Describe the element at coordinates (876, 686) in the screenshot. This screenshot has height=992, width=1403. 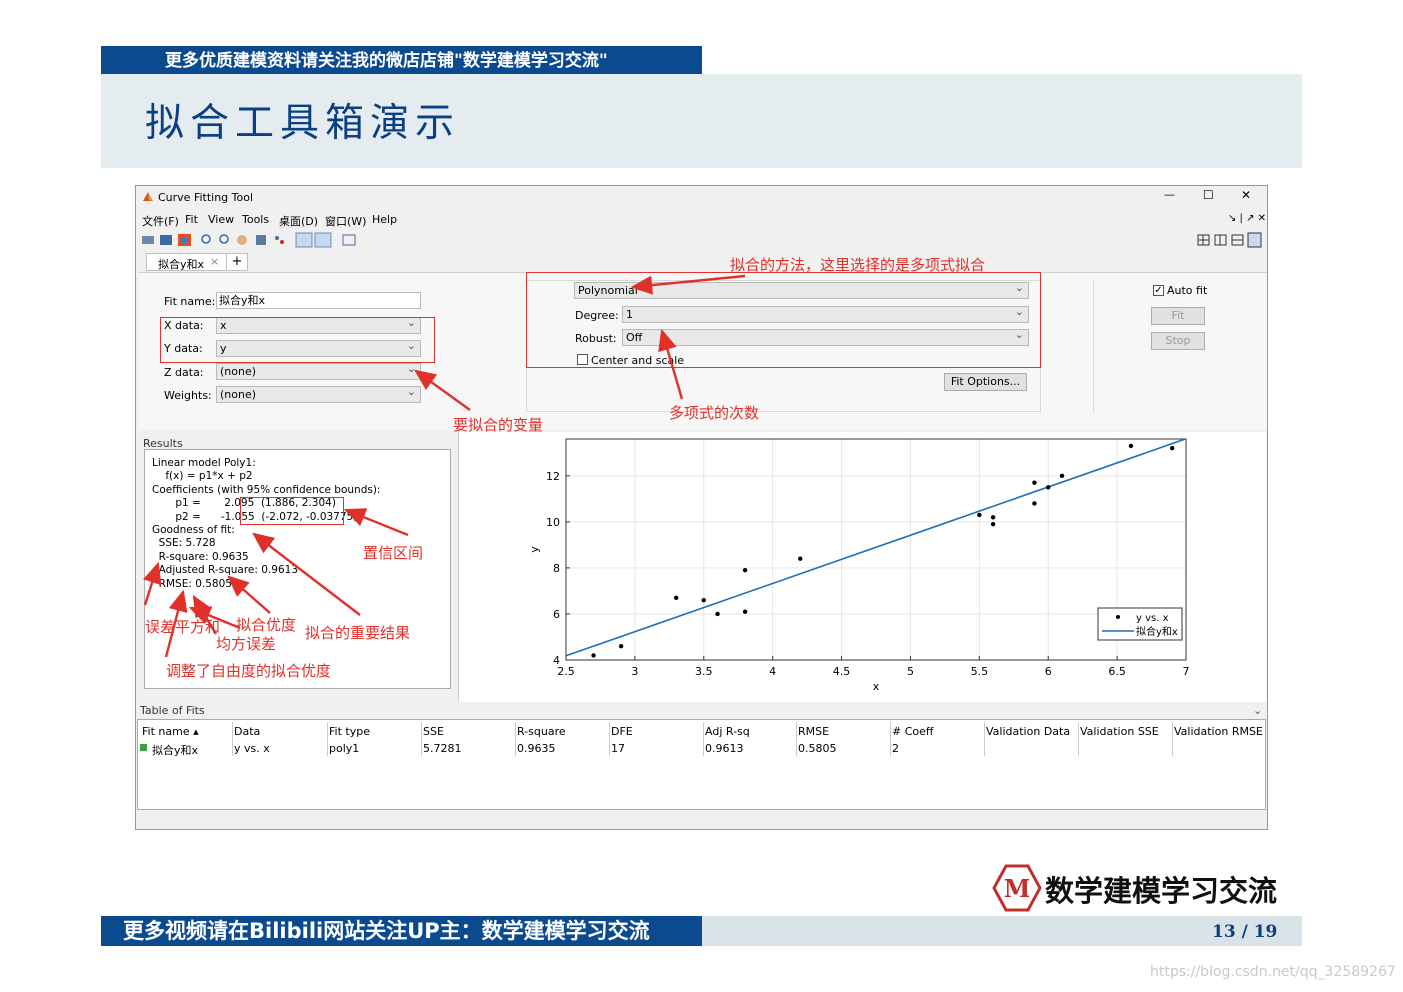
I see `x-axis-label: x` at that location.